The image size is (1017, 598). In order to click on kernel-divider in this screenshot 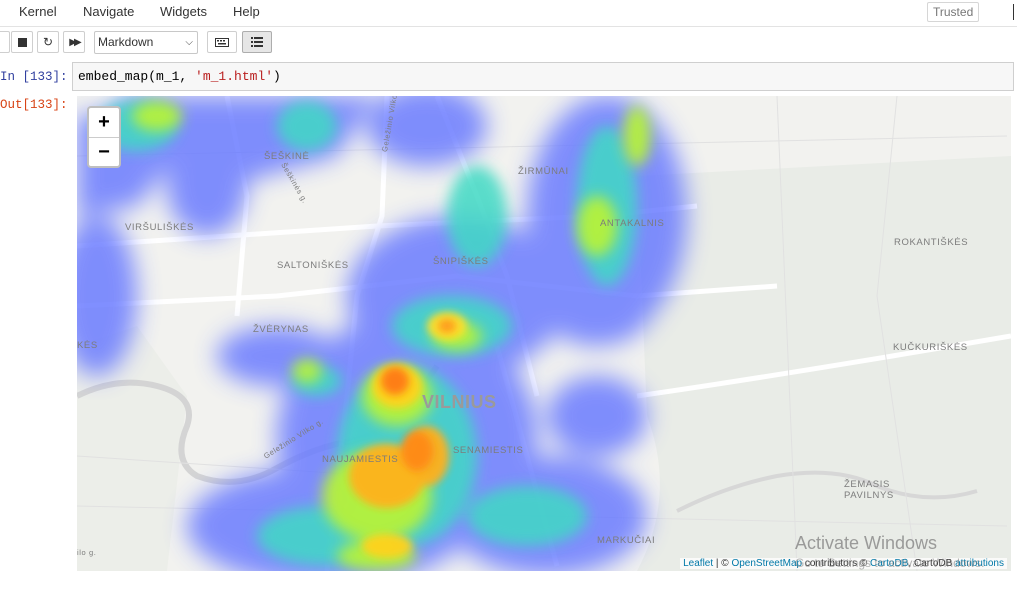, I will do `click(1013, 12)`.